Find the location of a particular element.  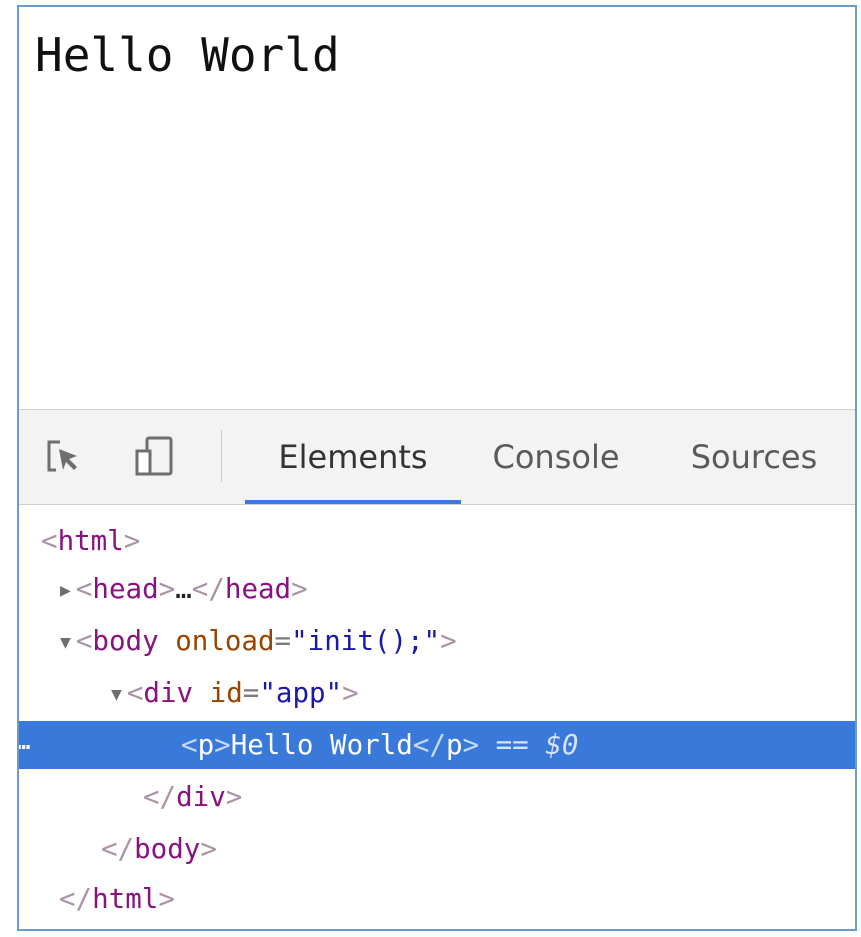

attribute-value: "init();" is located at coordinates (366, 641).